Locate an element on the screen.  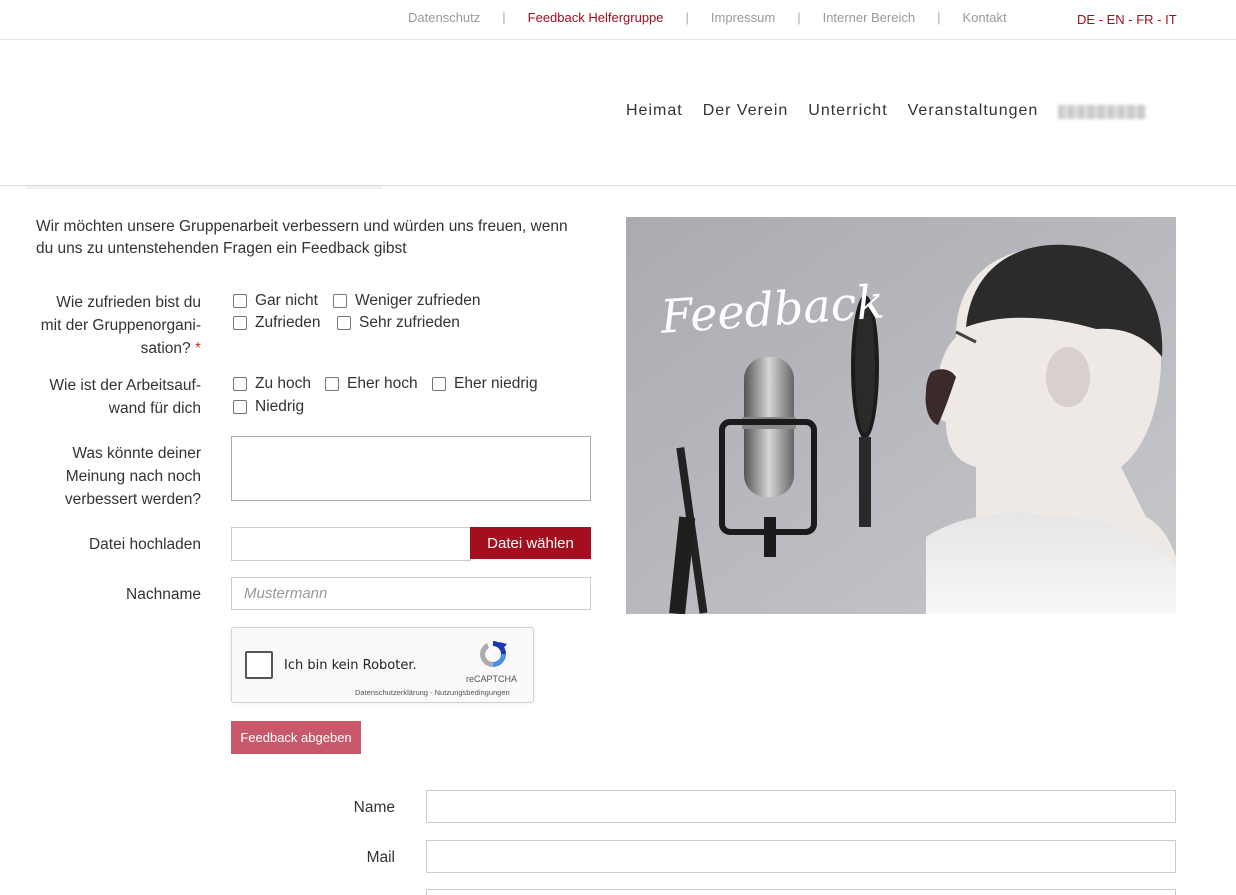
name-label: Name is located at coordinates (374, 807).